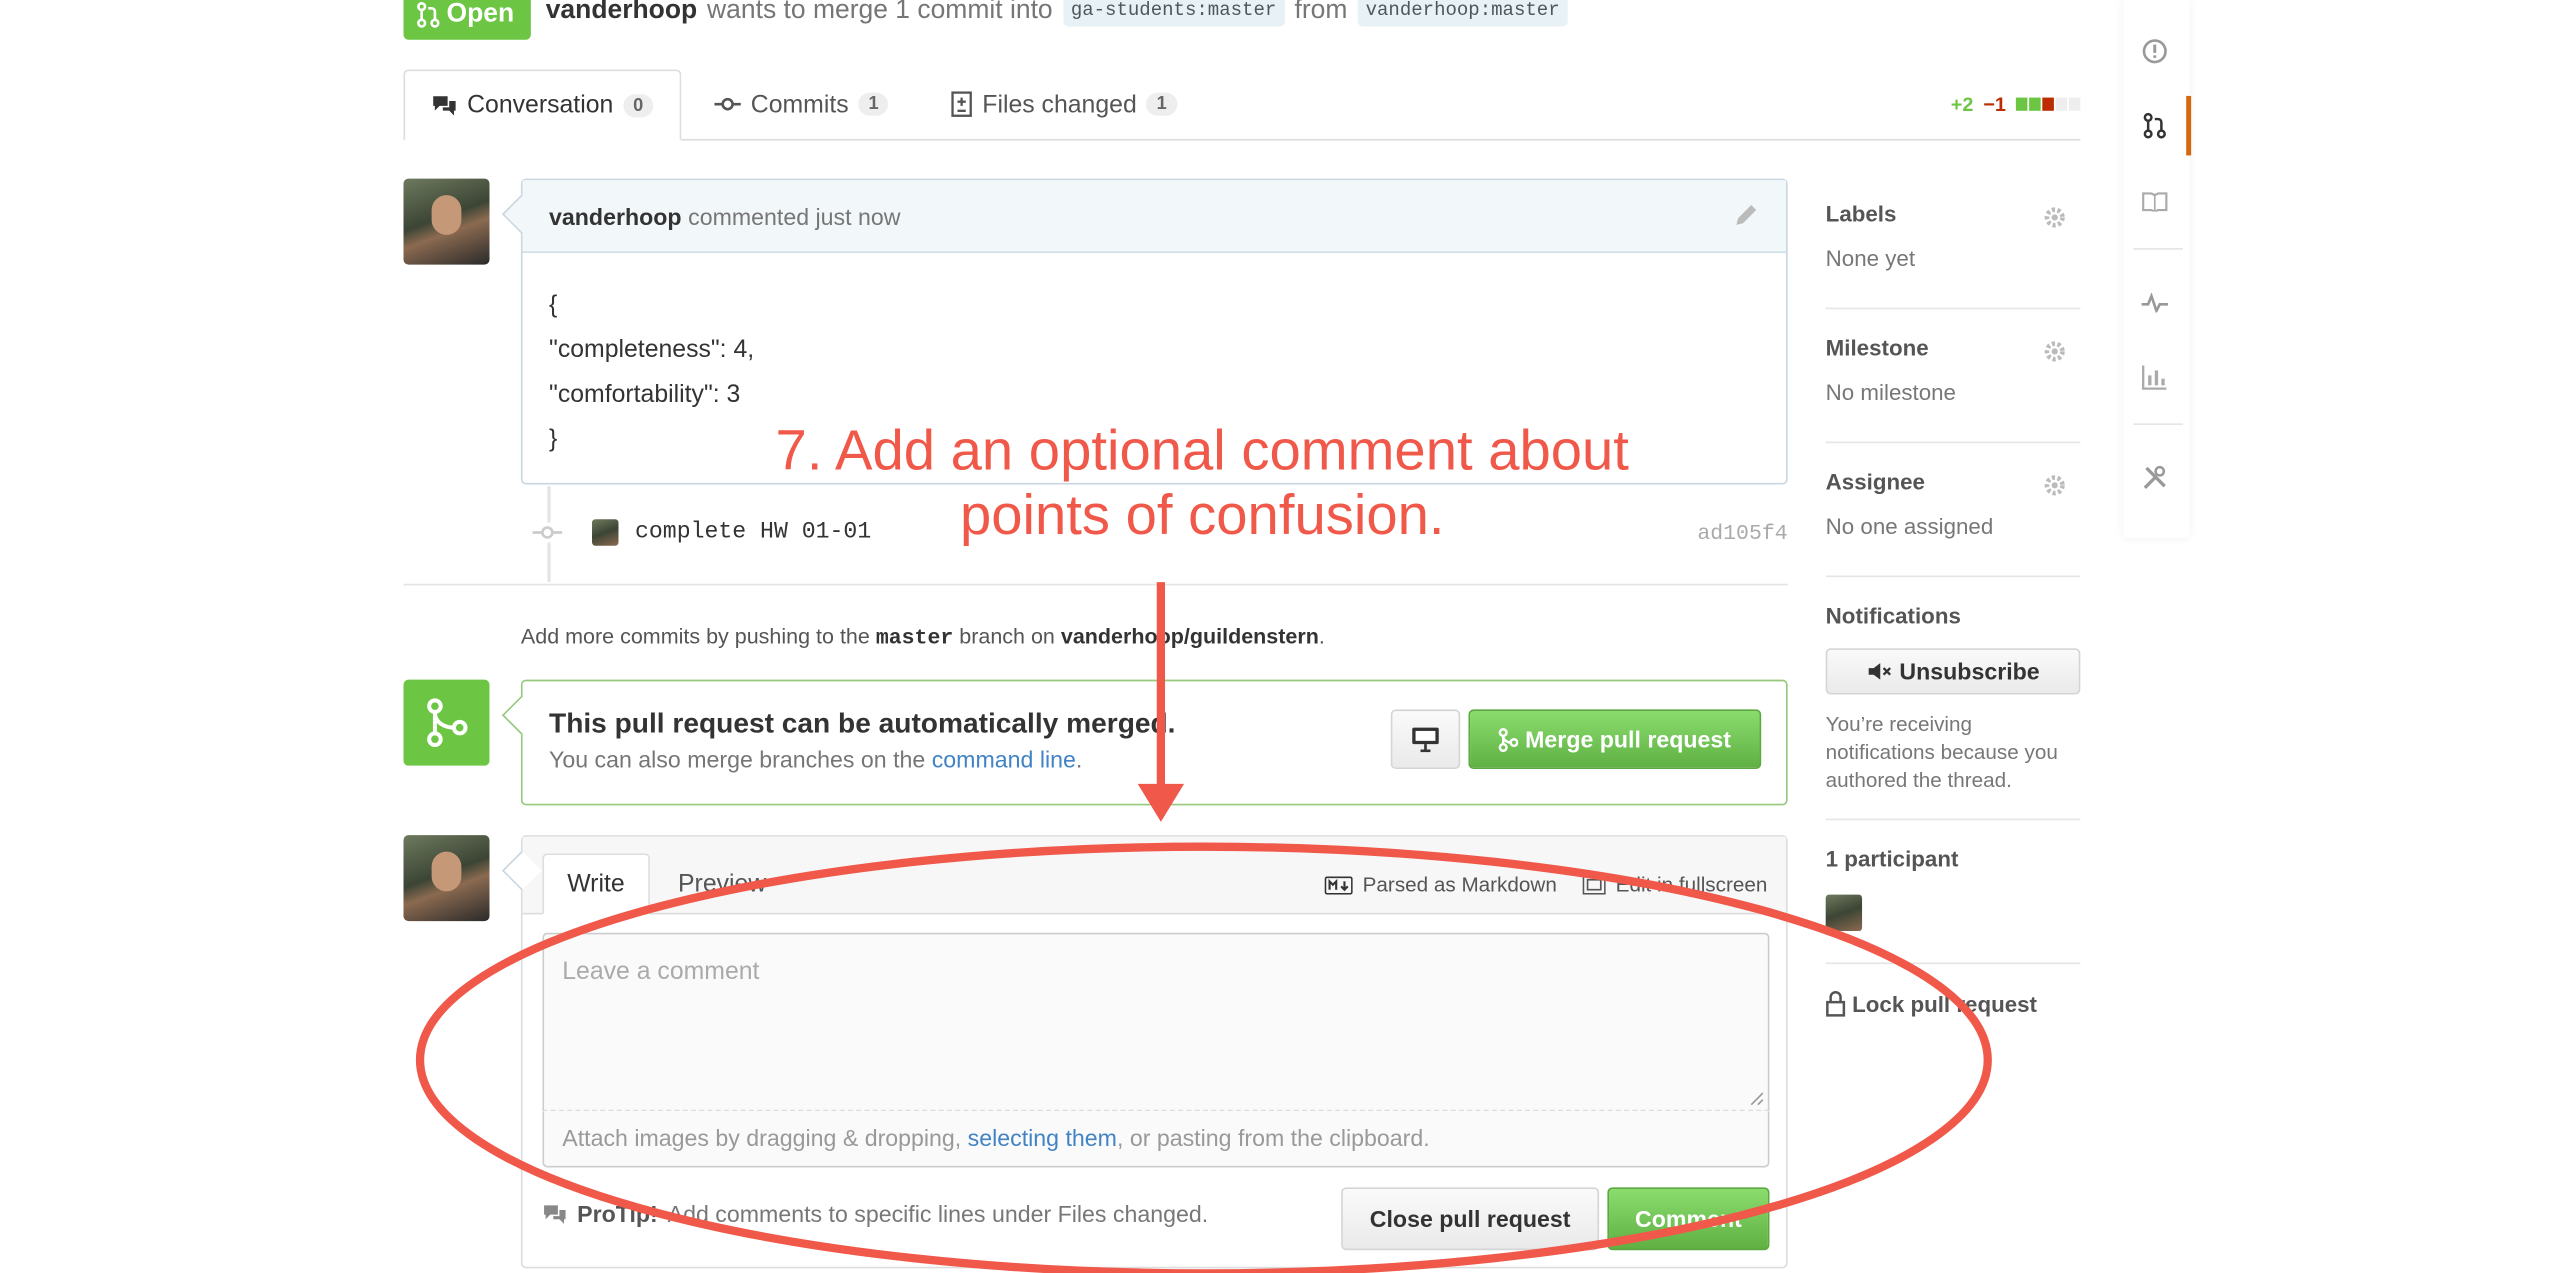 The image size is (2560, 1273). Describe the element at coordinates (1161, 802) in the screenshot. I see `annotation-arrow-head` at that location.